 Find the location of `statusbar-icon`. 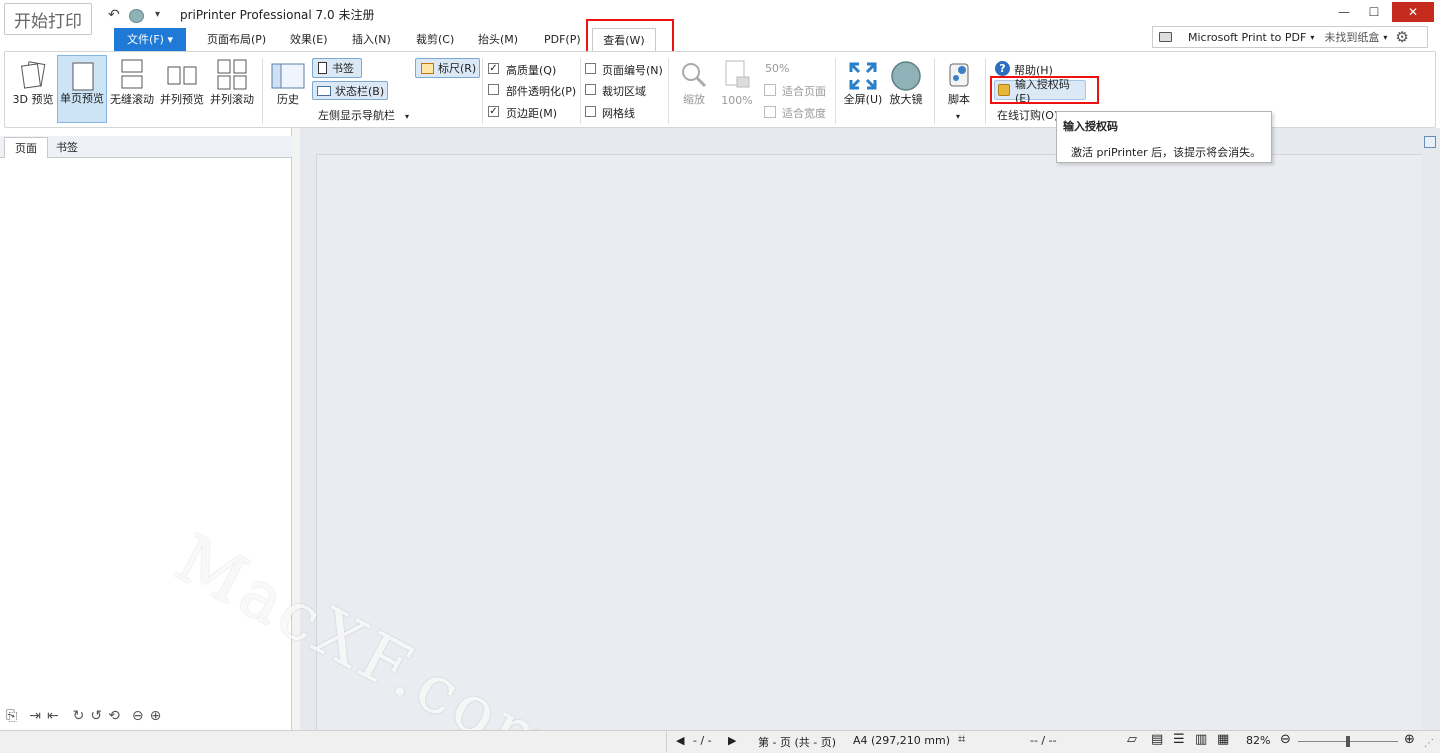

statusbar-icon is located at coordinates (324, 90).